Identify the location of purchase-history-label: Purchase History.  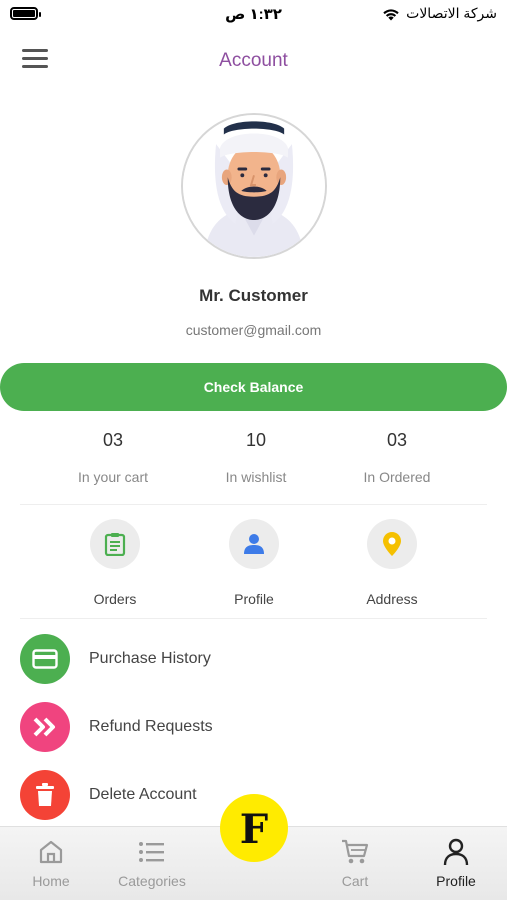
(150, 658).